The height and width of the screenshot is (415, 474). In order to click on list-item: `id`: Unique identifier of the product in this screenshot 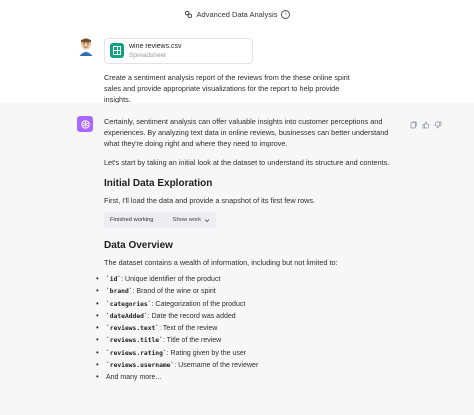, I will do `click(250, 279)`.